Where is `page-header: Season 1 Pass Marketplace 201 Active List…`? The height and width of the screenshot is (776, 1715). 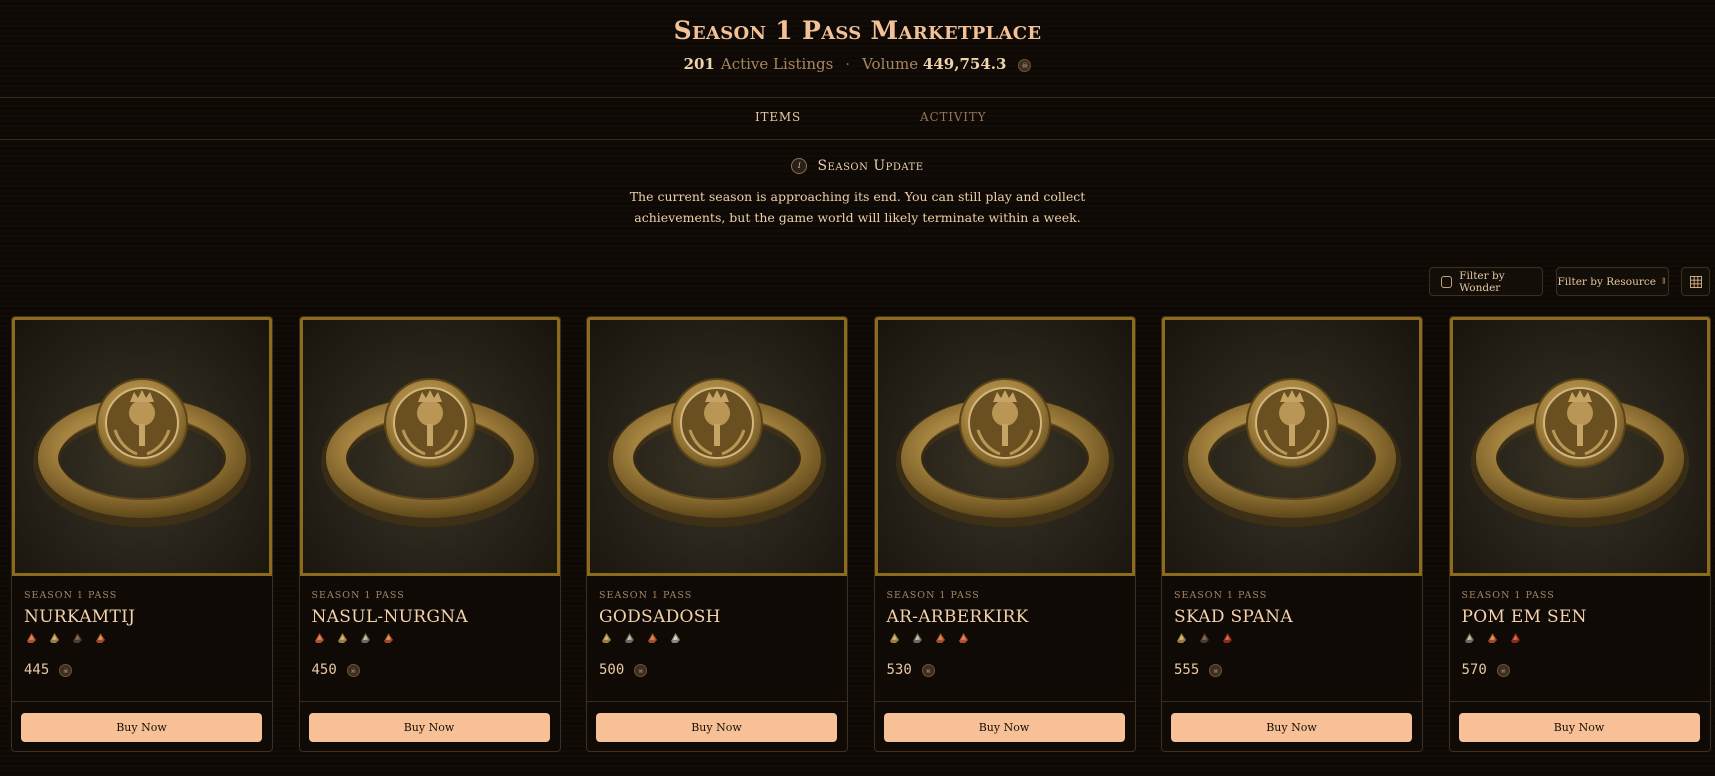 page-header: Season 1 Pass Marketplace 201 Active List… is located at coordinates (857, 49).